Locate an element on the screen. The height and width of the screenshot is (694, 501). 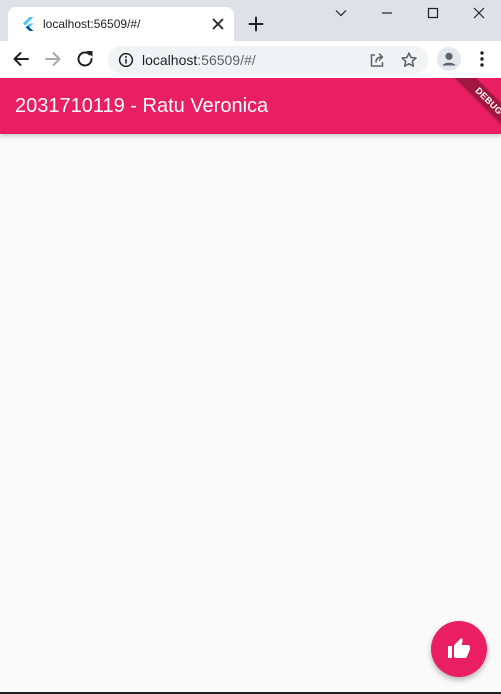
page-title: 2031710119 - Ratu Veronica is located at coordinates (142, 106).